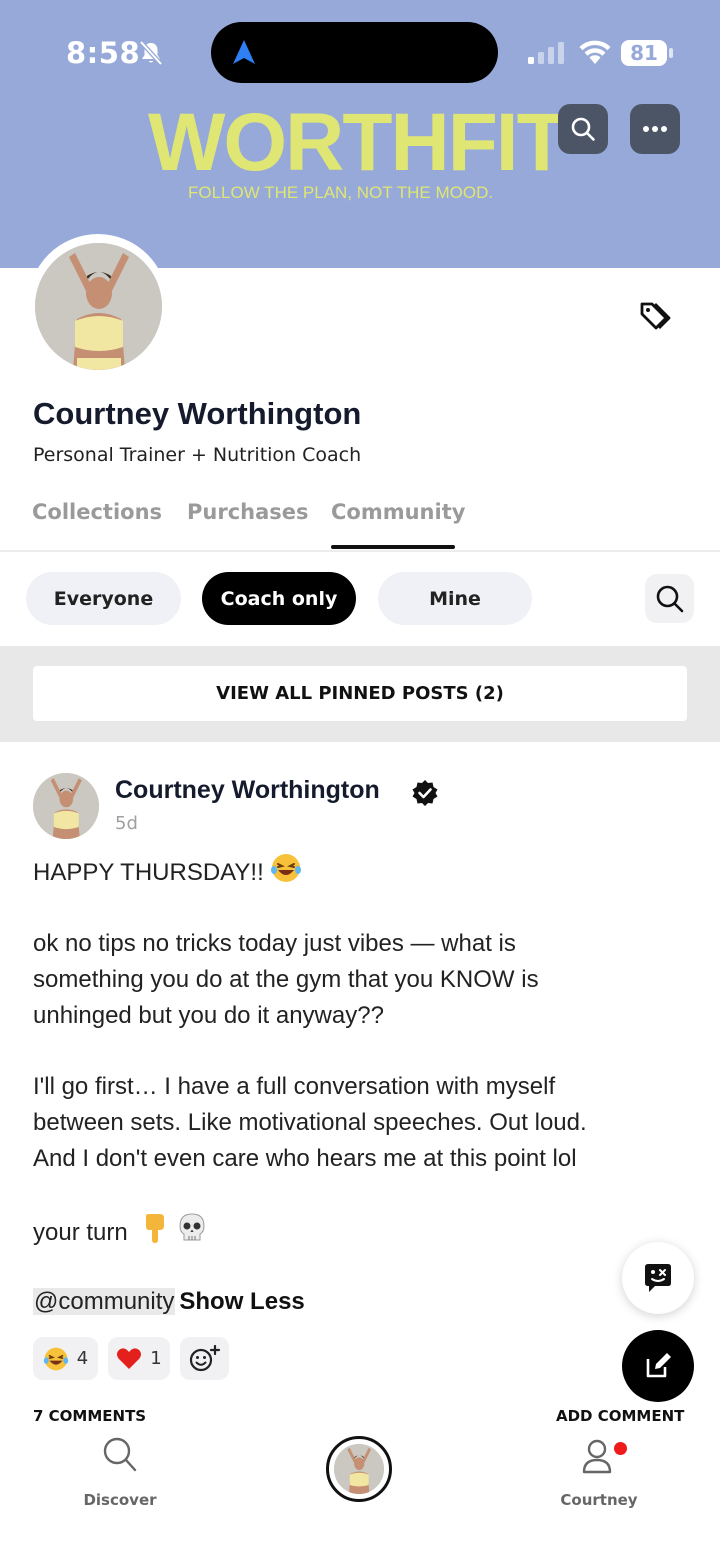 This screenshot has height=1564, width=720. Describe the element at coordinates (455, 598) in the screenshot. I see `filter-mine: Mine` at that location.